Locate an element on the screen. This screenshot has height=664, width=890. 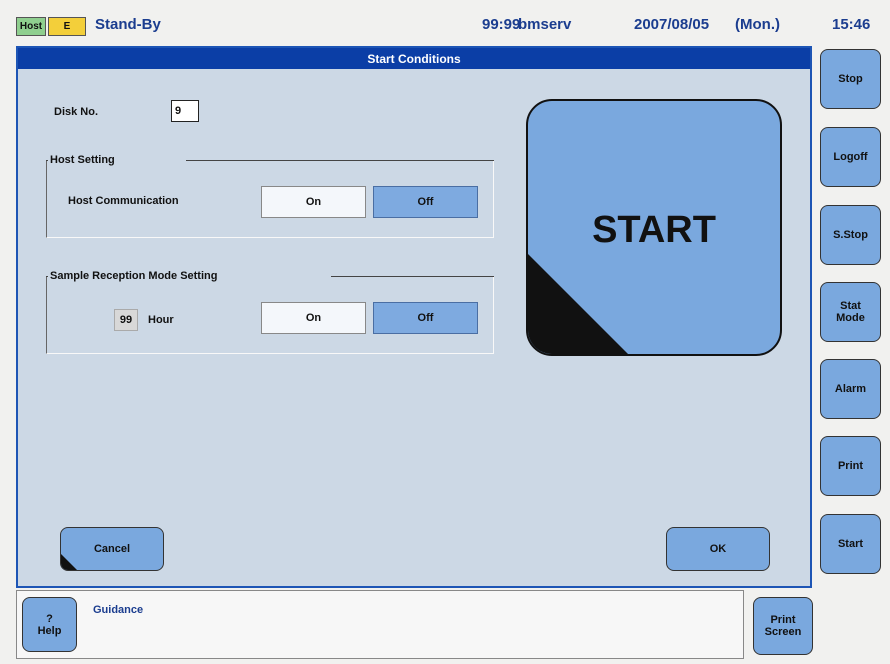
host-comm-on-button: On is located at coordinates (313, 202).